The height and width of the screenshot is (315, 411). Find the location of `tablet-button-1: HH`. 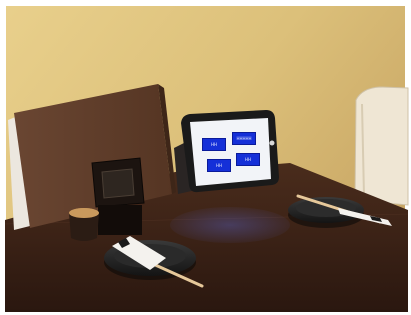

tablet-button-1: HH is located at coordinates (214, 144).